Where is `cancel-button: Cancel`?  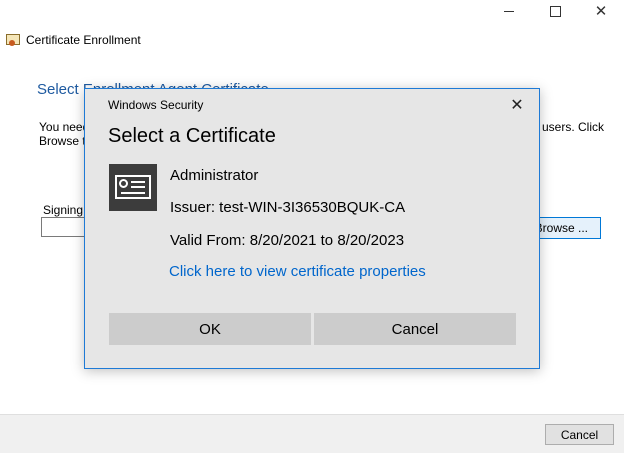
cancel-button: Cancel is located at coordinates (579, 434).